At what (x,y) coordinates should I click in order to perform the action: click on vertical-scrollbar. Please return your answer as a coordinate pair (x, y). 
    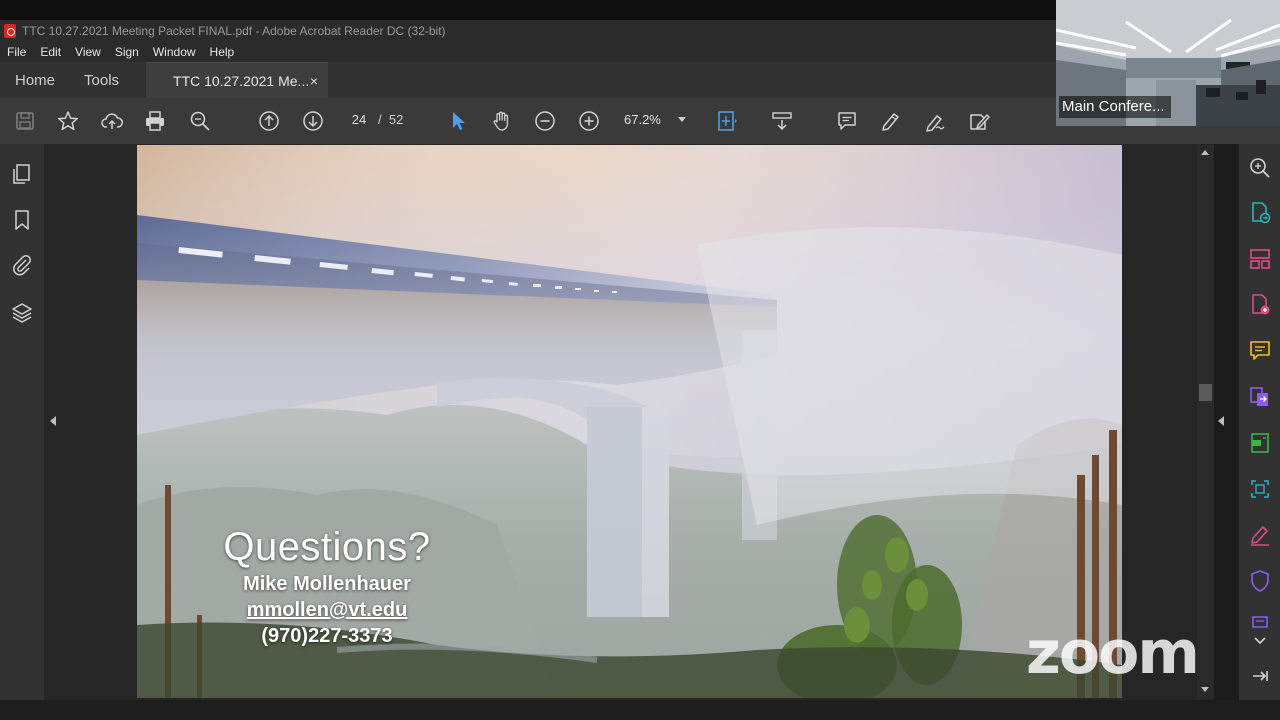
    Looking at the image, I should click on (1205, 421).